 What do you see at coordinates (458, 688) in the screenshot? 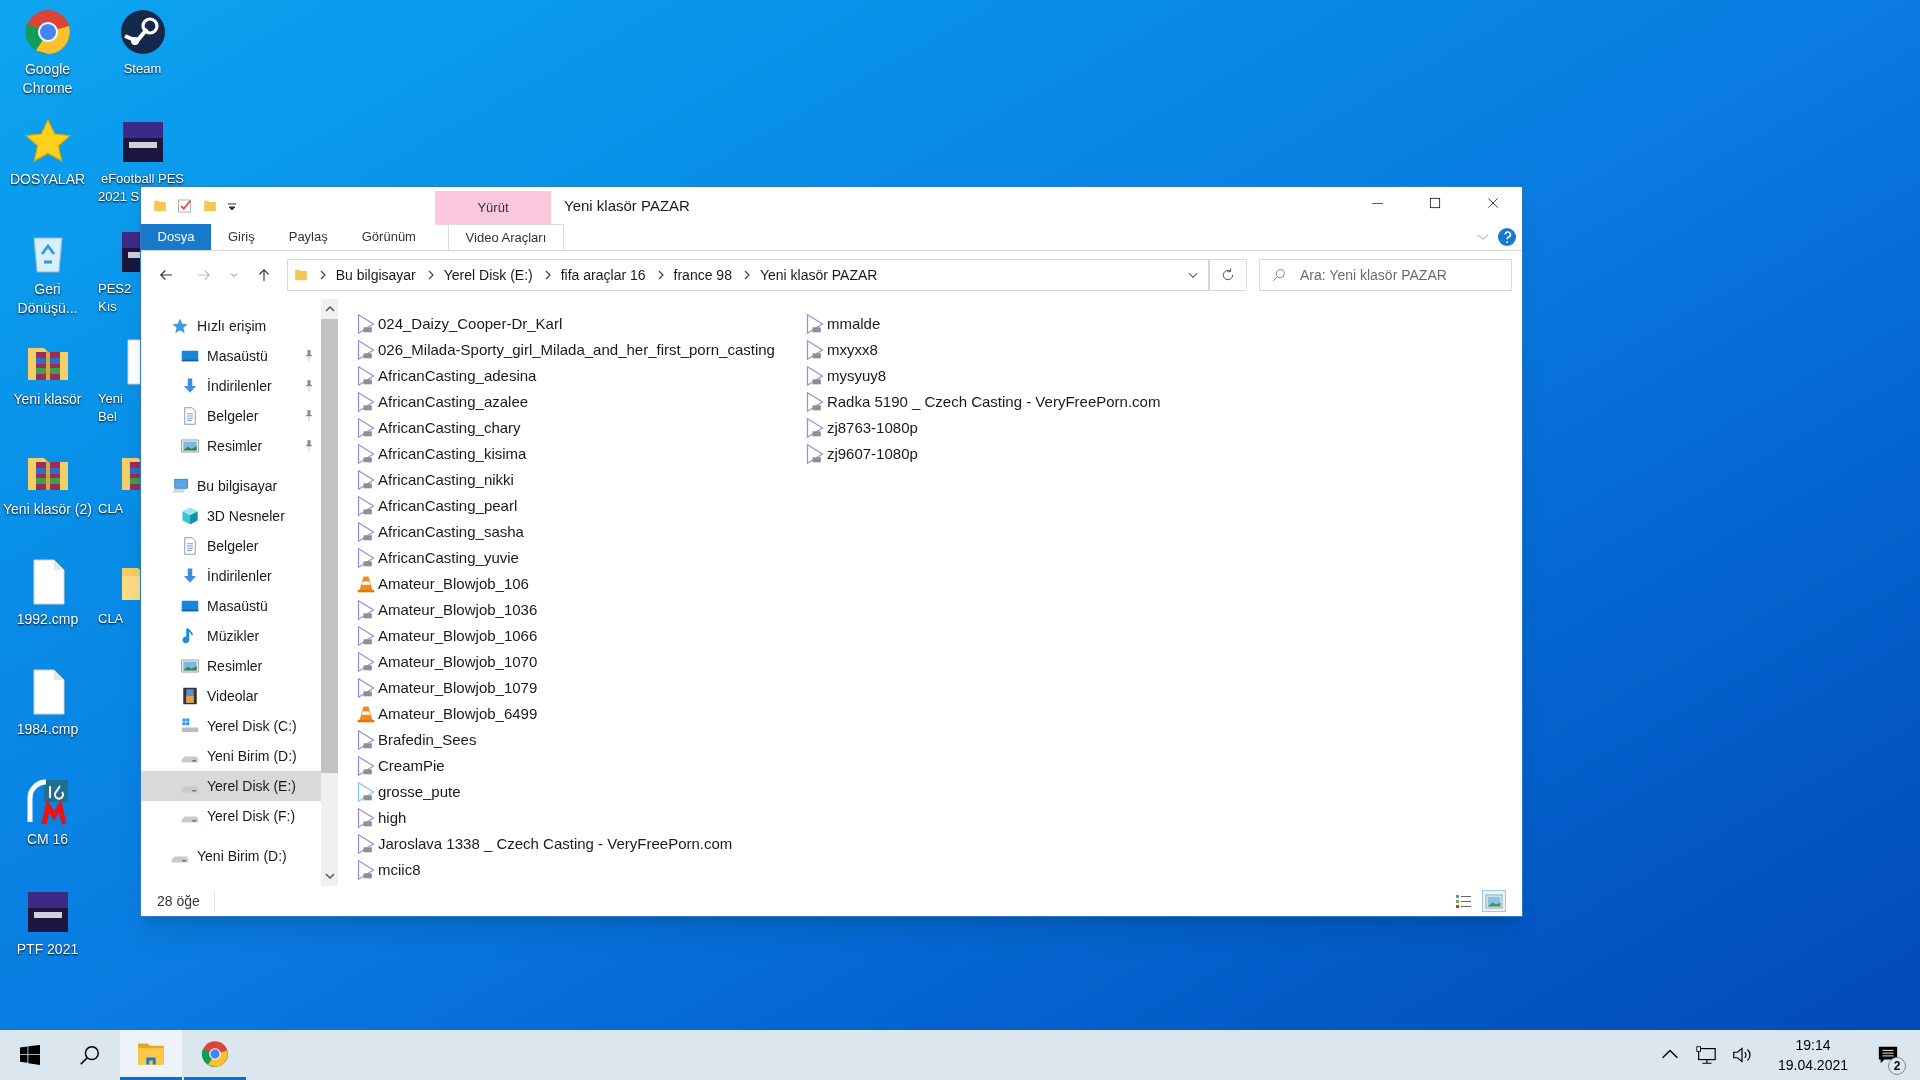
I see `file-name: Amateur_Blowjob_1079` at bounding box center [458, 688].